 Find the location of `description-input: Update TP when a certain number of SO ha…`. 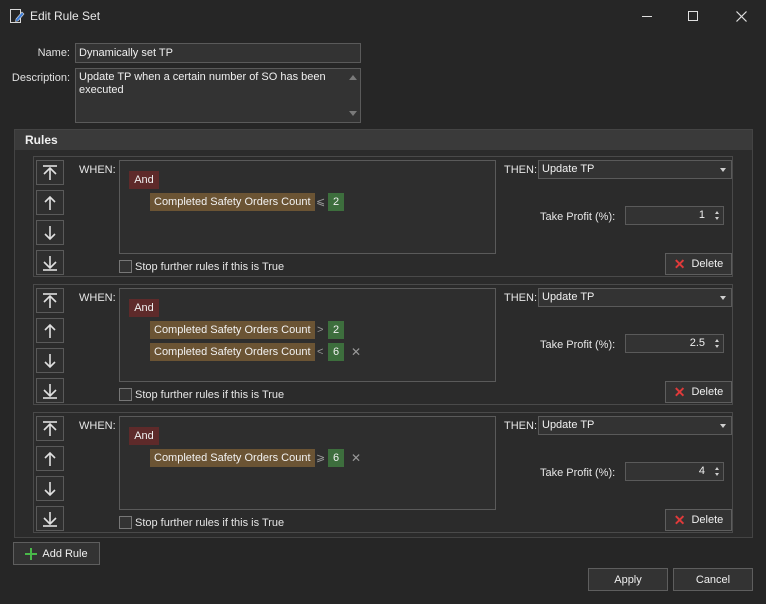

description-input: Update TP when a certain number of SO ha… is located at coordinates (218, 95).